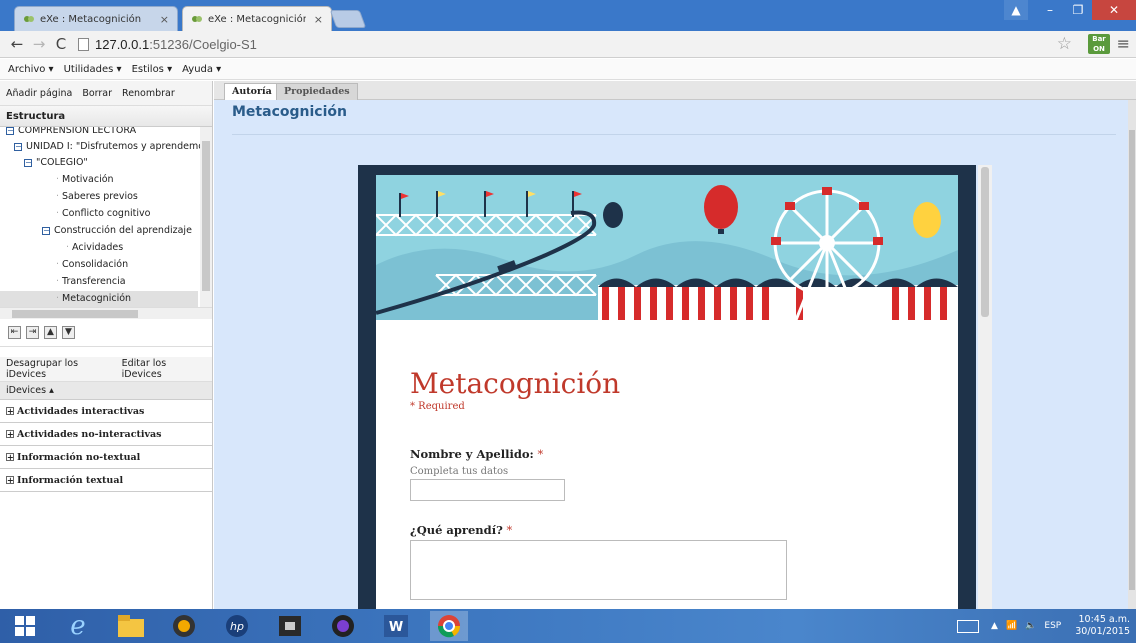 This screenshot has height=643, width=1136. What do you see at coordinates (97, 197) in the screenshot?
I see `tree-node: · Saberes previos` at bounding box center [97, 197].